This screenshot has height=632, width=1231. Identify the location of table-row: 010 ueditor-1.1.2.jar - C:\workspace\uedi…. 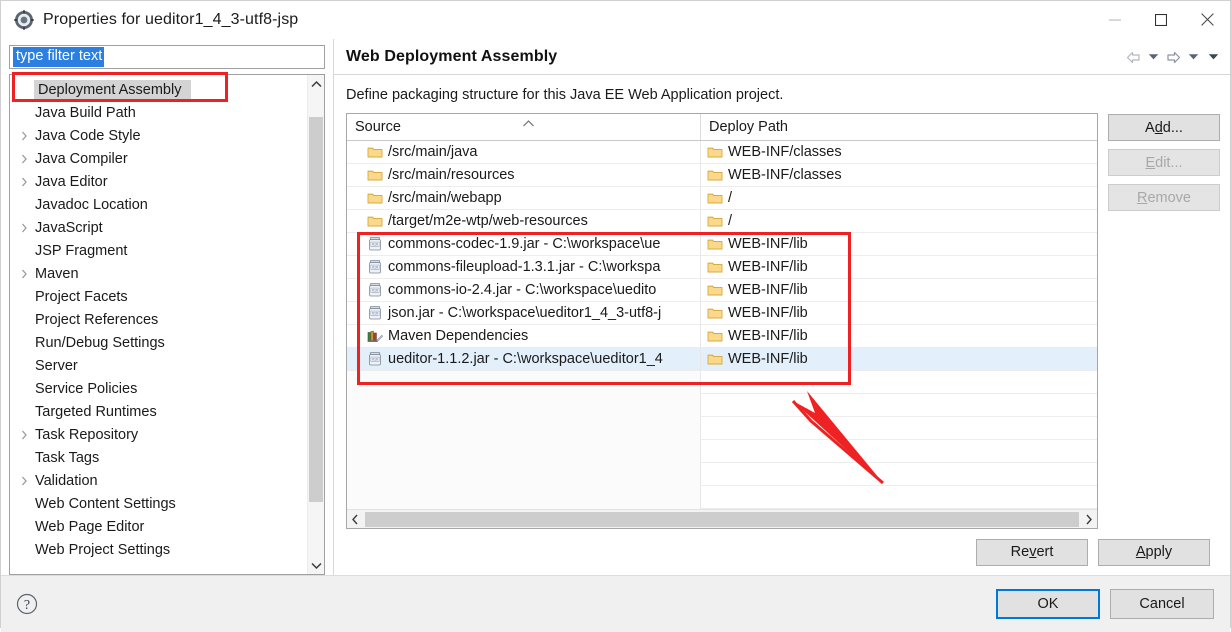
(722, 359).